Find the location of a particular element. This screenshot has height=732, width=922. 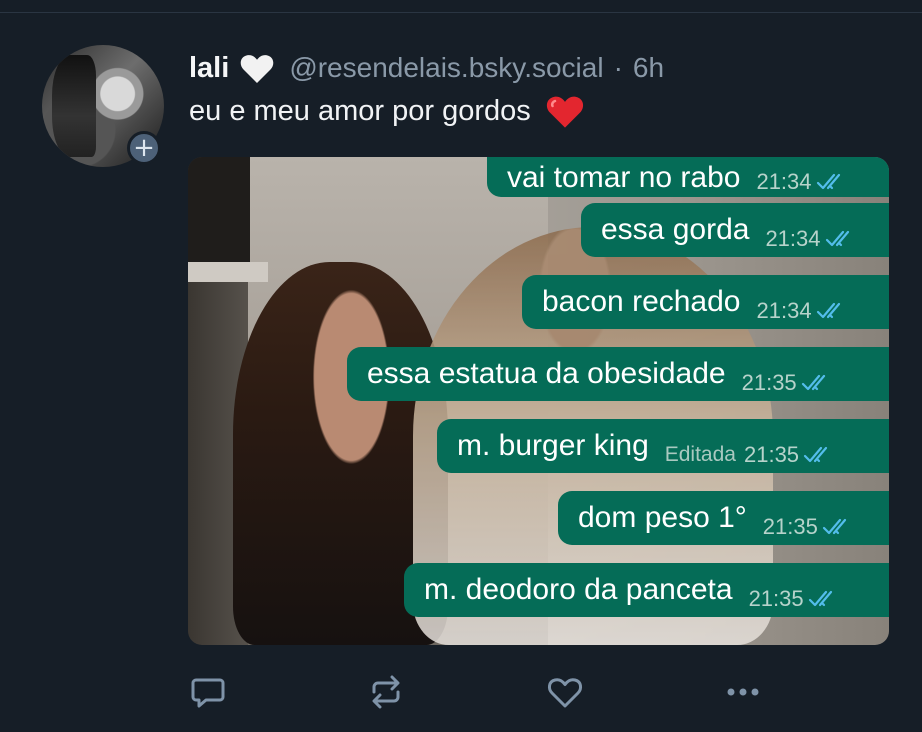

post-header: lali @resendelais.bsky.social · 6h is located at coordinates (426, 68).